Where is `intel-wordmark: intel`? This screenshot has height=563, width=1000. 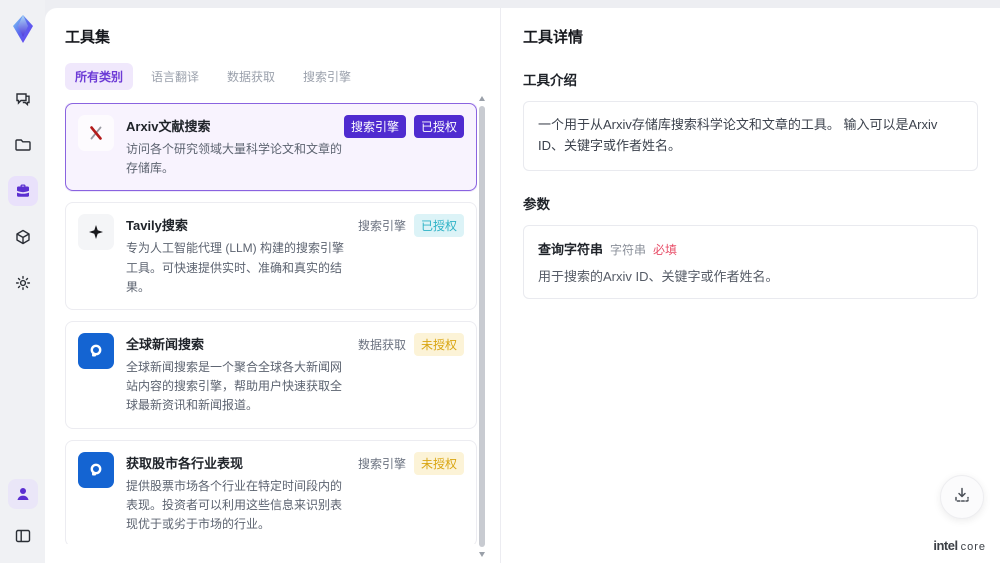
intel-wordmark: intel is located at coordinates (945, 545).